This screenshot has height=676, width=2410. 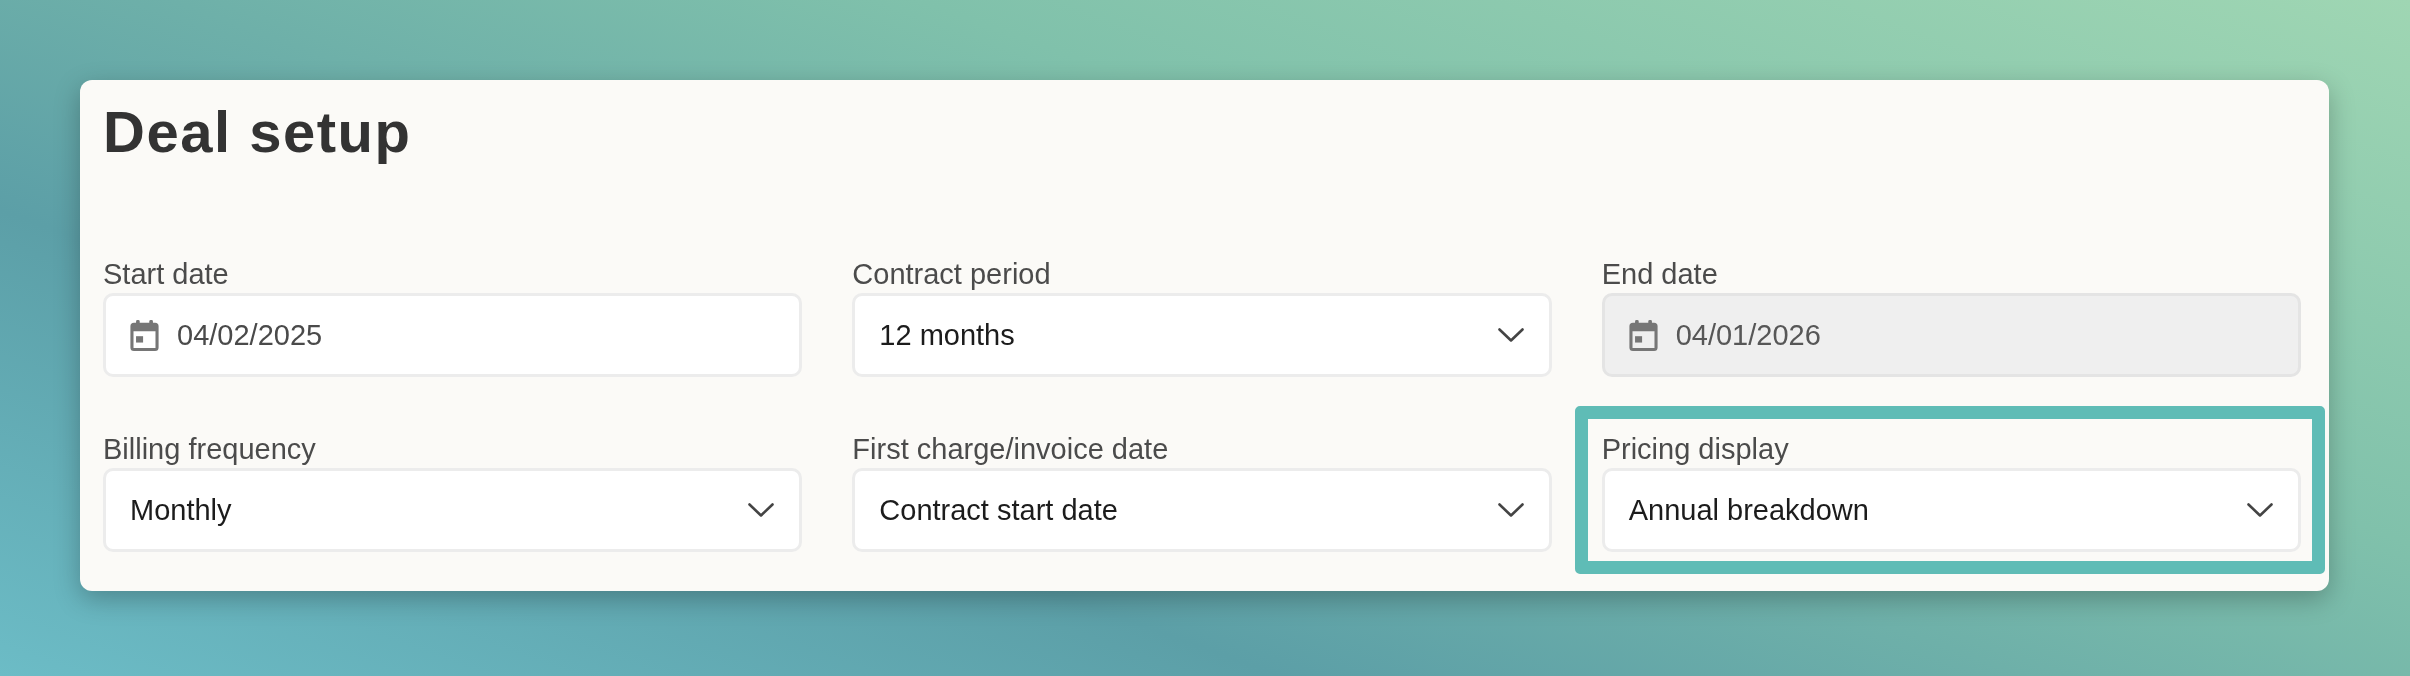 I want to click on dropdown-field: Monthly, so click(x=453, y=510).